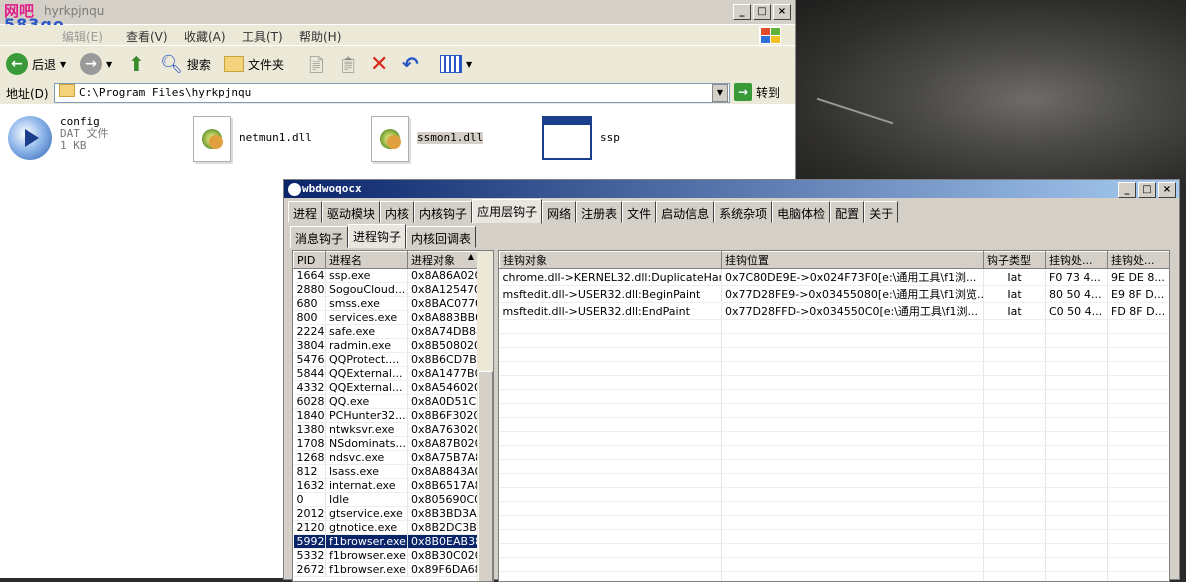 The width and height of the screenshot is (1186, 582). I want to click on file-item-ssmon1: ssmon1.dll, so click(427, 139).